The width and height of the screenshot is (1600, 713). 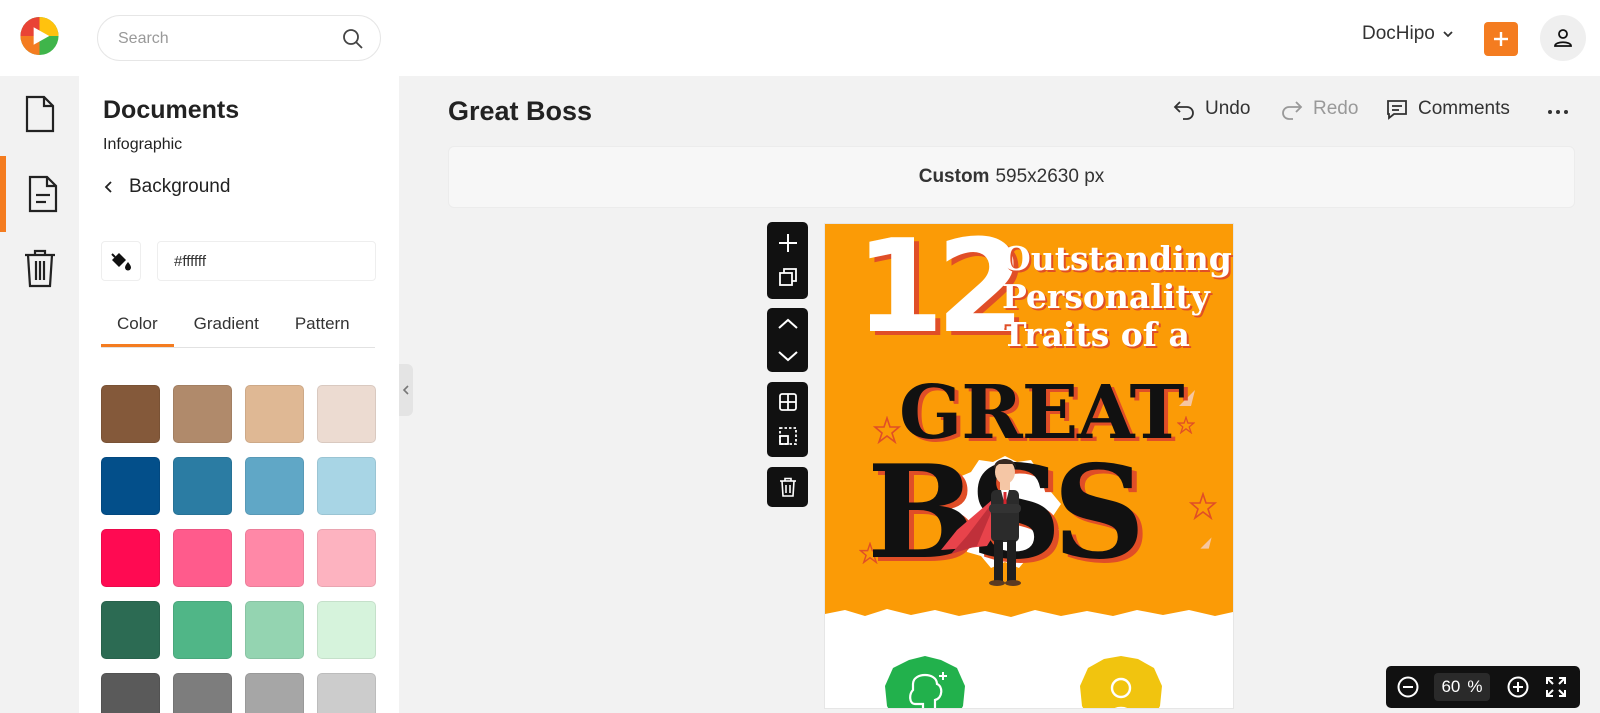 I want to click on resize-button, so click(x=787, y=436).